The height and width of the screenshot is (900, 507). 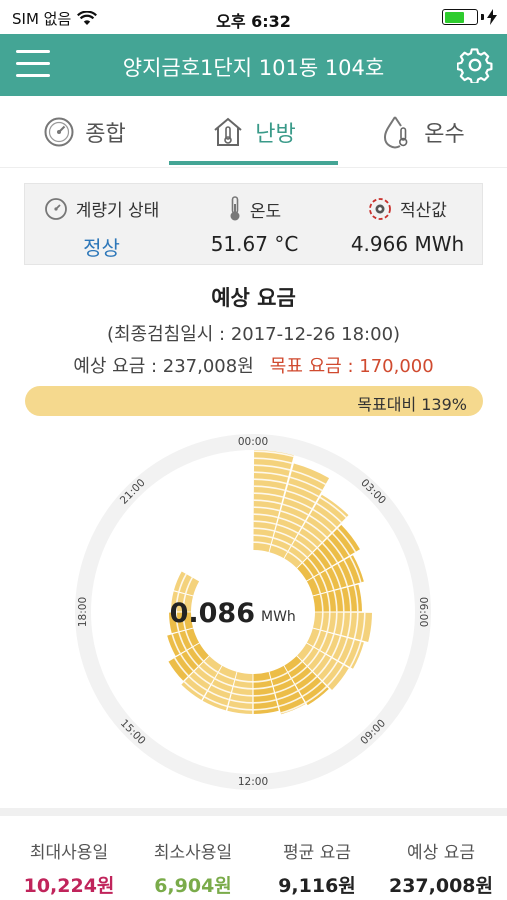 What do you see at coordinates (253, 334) in the screenshot?
I see `reading-date: (최종검침일시 : 2017-12-26 18:00)` at bounding box center [253, 334].